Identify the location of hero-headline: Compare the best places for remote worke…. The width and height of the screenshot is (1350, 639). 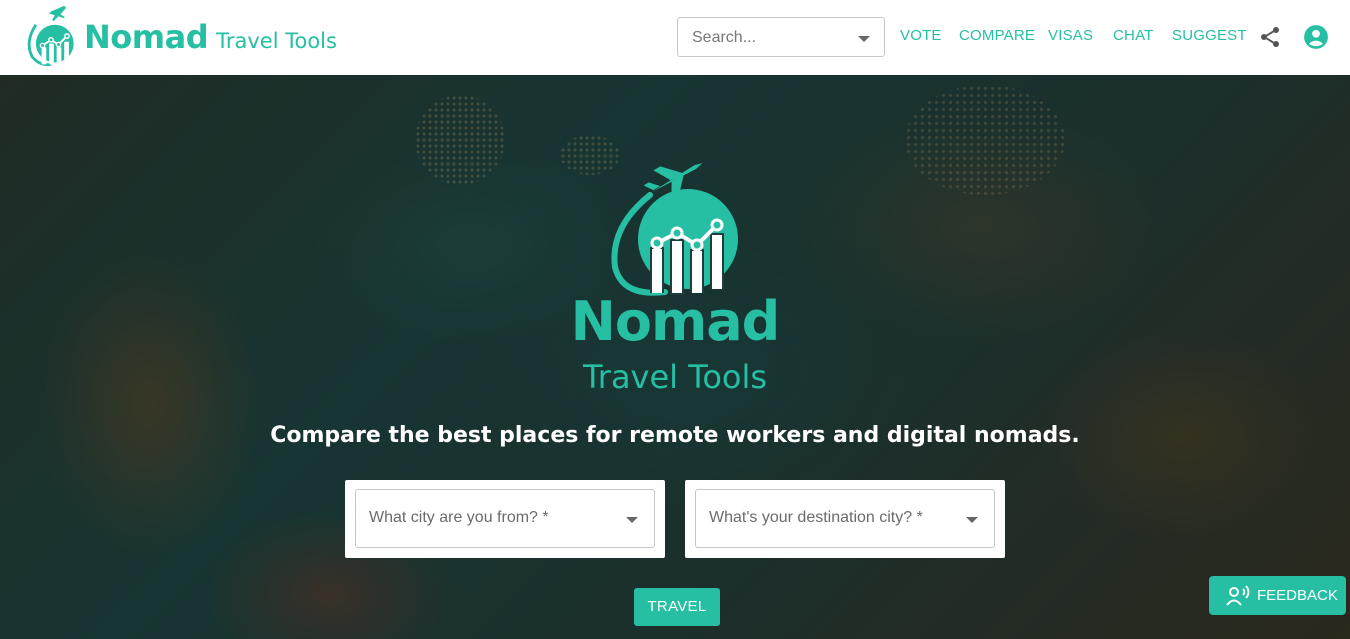
(675, 435).